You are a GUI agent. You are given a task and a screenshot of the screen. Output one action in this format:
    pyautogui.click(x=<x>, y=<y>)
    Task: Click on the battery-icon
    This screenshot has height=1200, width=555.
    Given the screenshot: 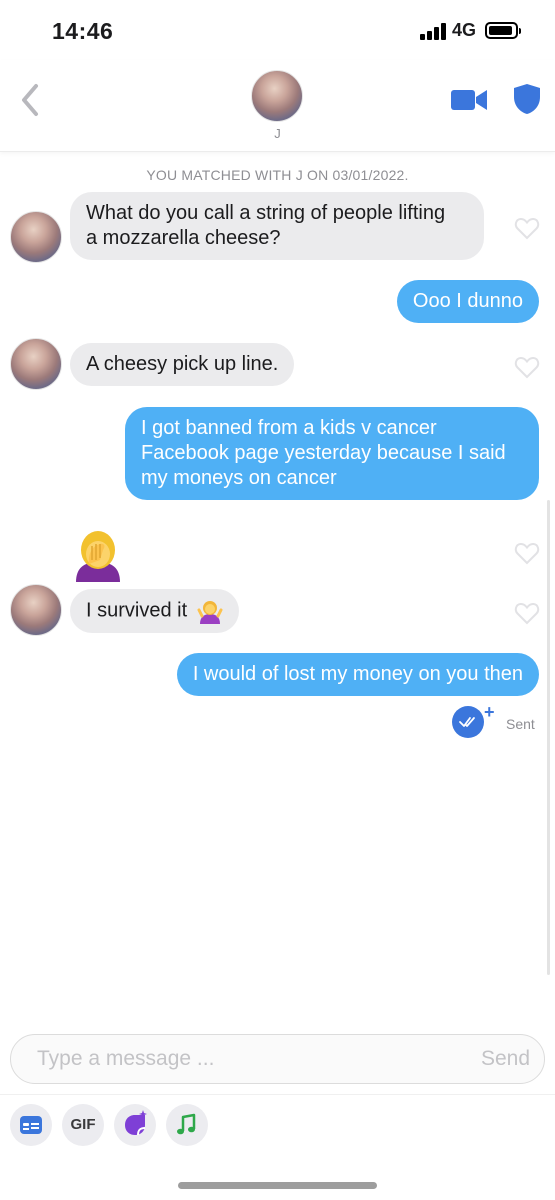 What is the action you would take?
    pyautogui.click(x=503, y=30)
    